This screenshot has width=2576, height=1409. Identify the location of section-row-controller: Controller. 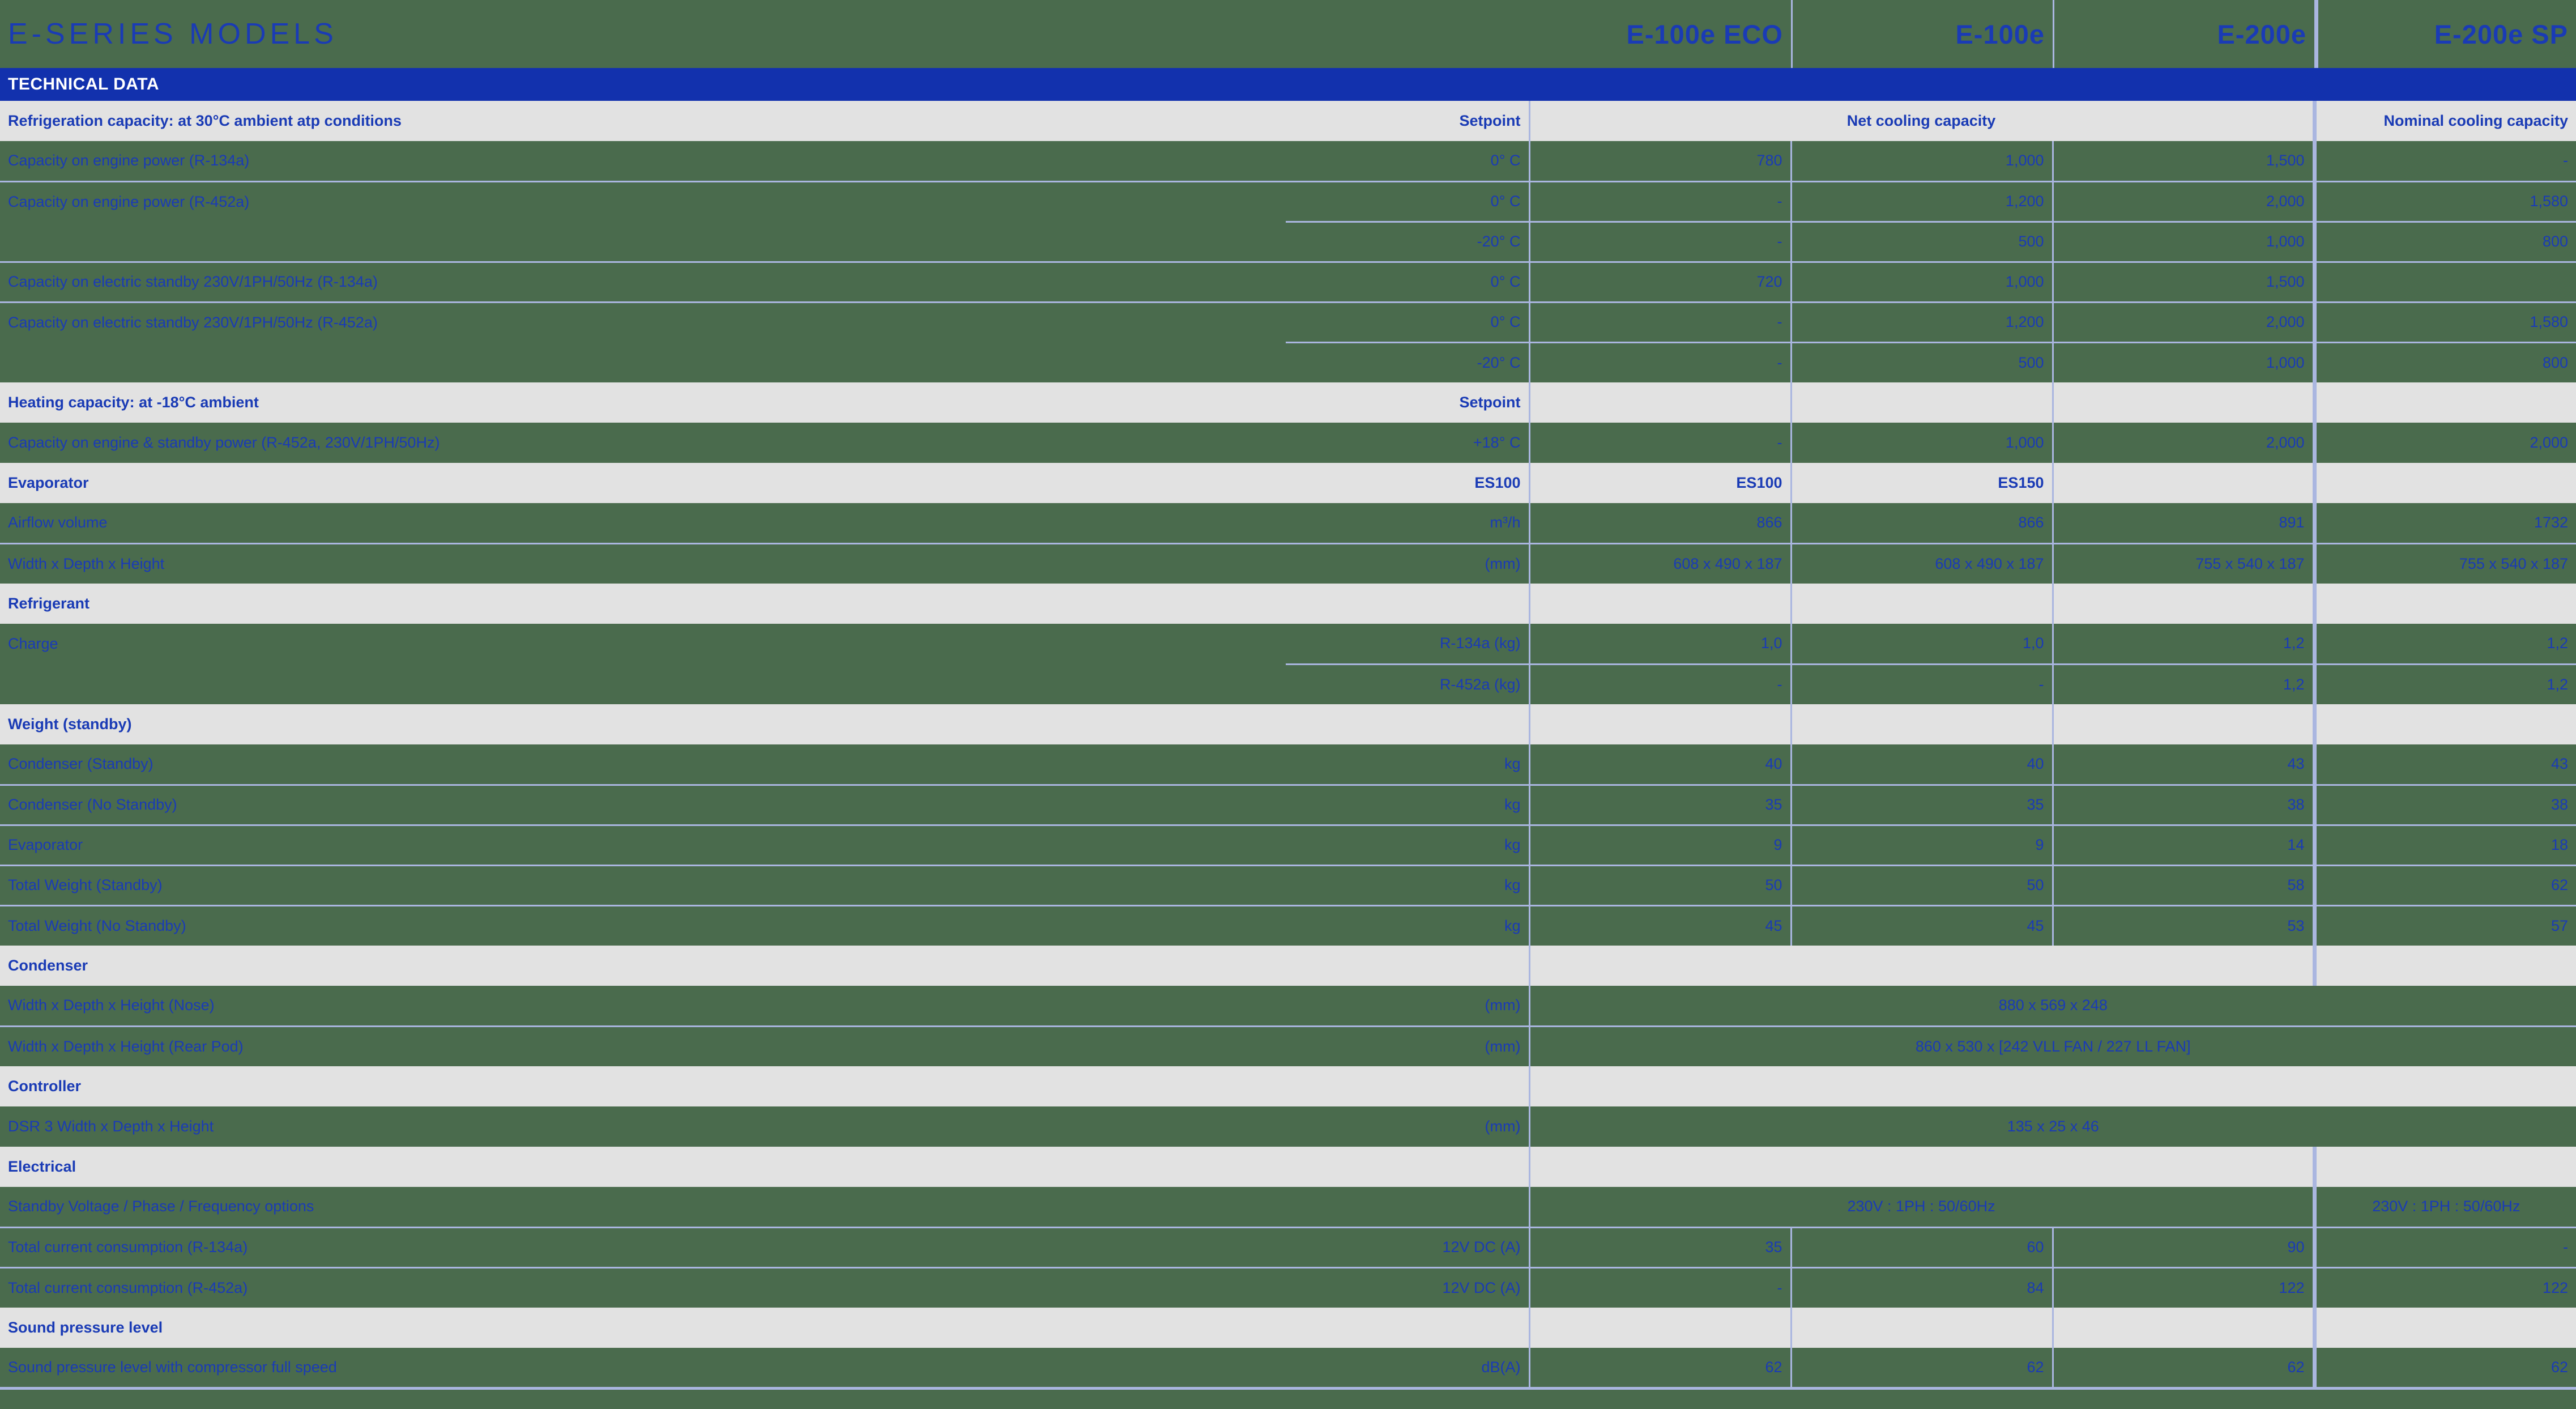
(1288, 1086).